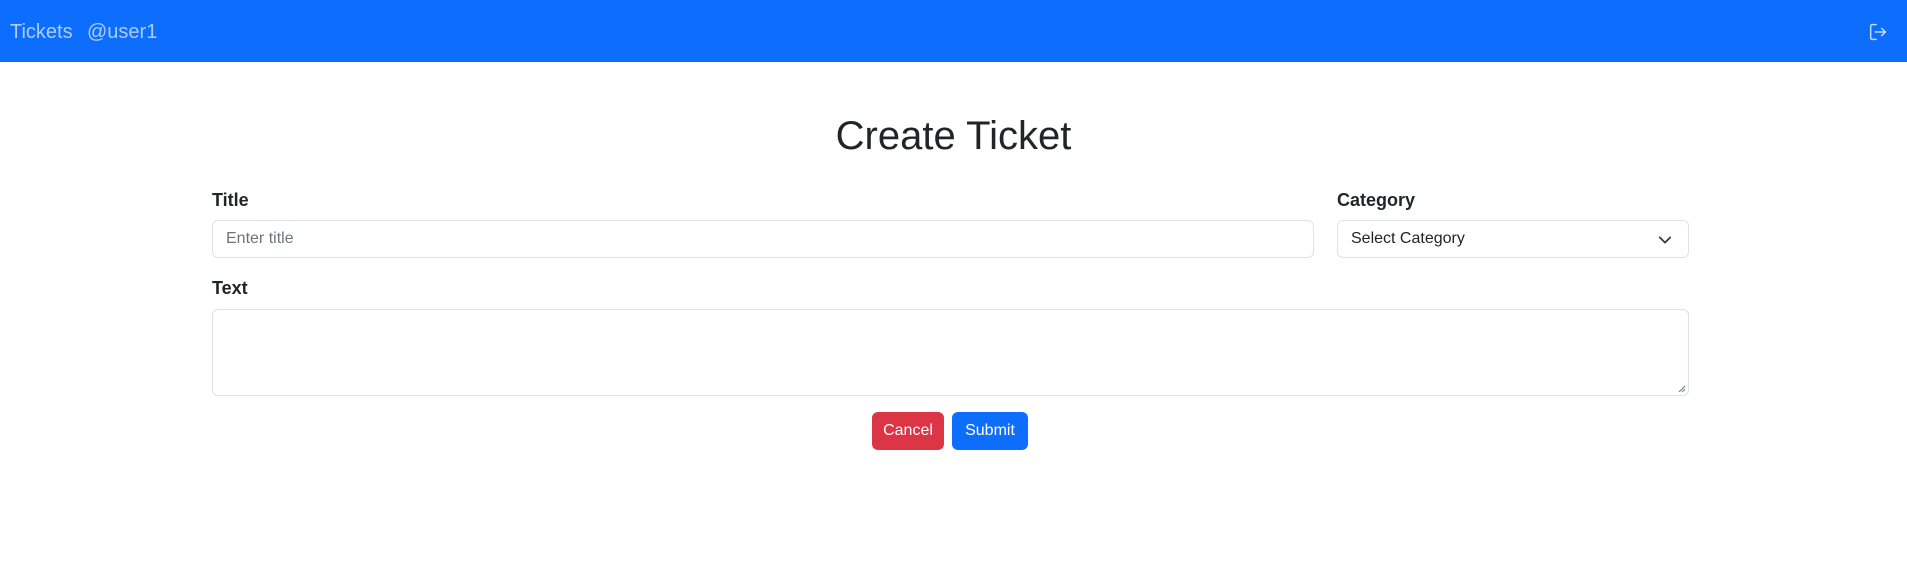  Describe the element at coordinates (763, 239) in the screenshot. I see `title-input` at that location.